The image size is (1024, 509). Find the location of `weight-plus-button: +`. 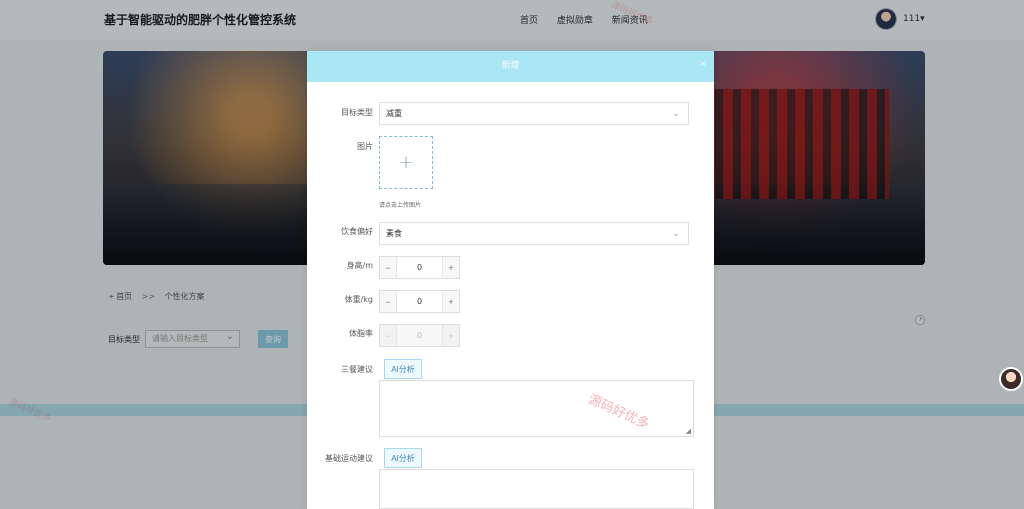

weight-plus-button: + is located at coordinates (450, 301).